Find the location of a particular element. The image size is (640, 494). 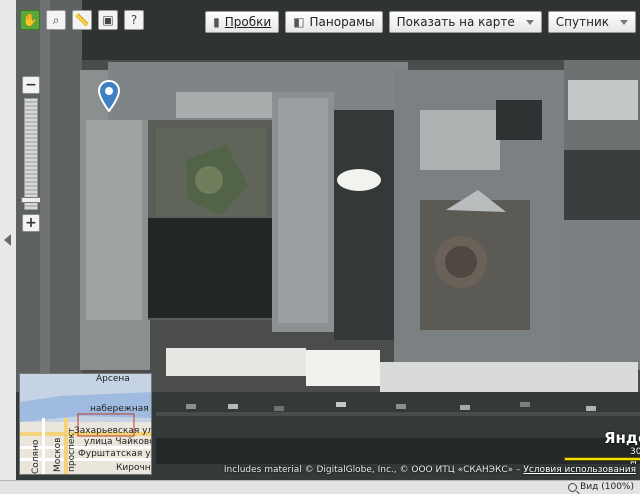

traffic-button: ▮ Пробки is located at coordinates (242, 22).